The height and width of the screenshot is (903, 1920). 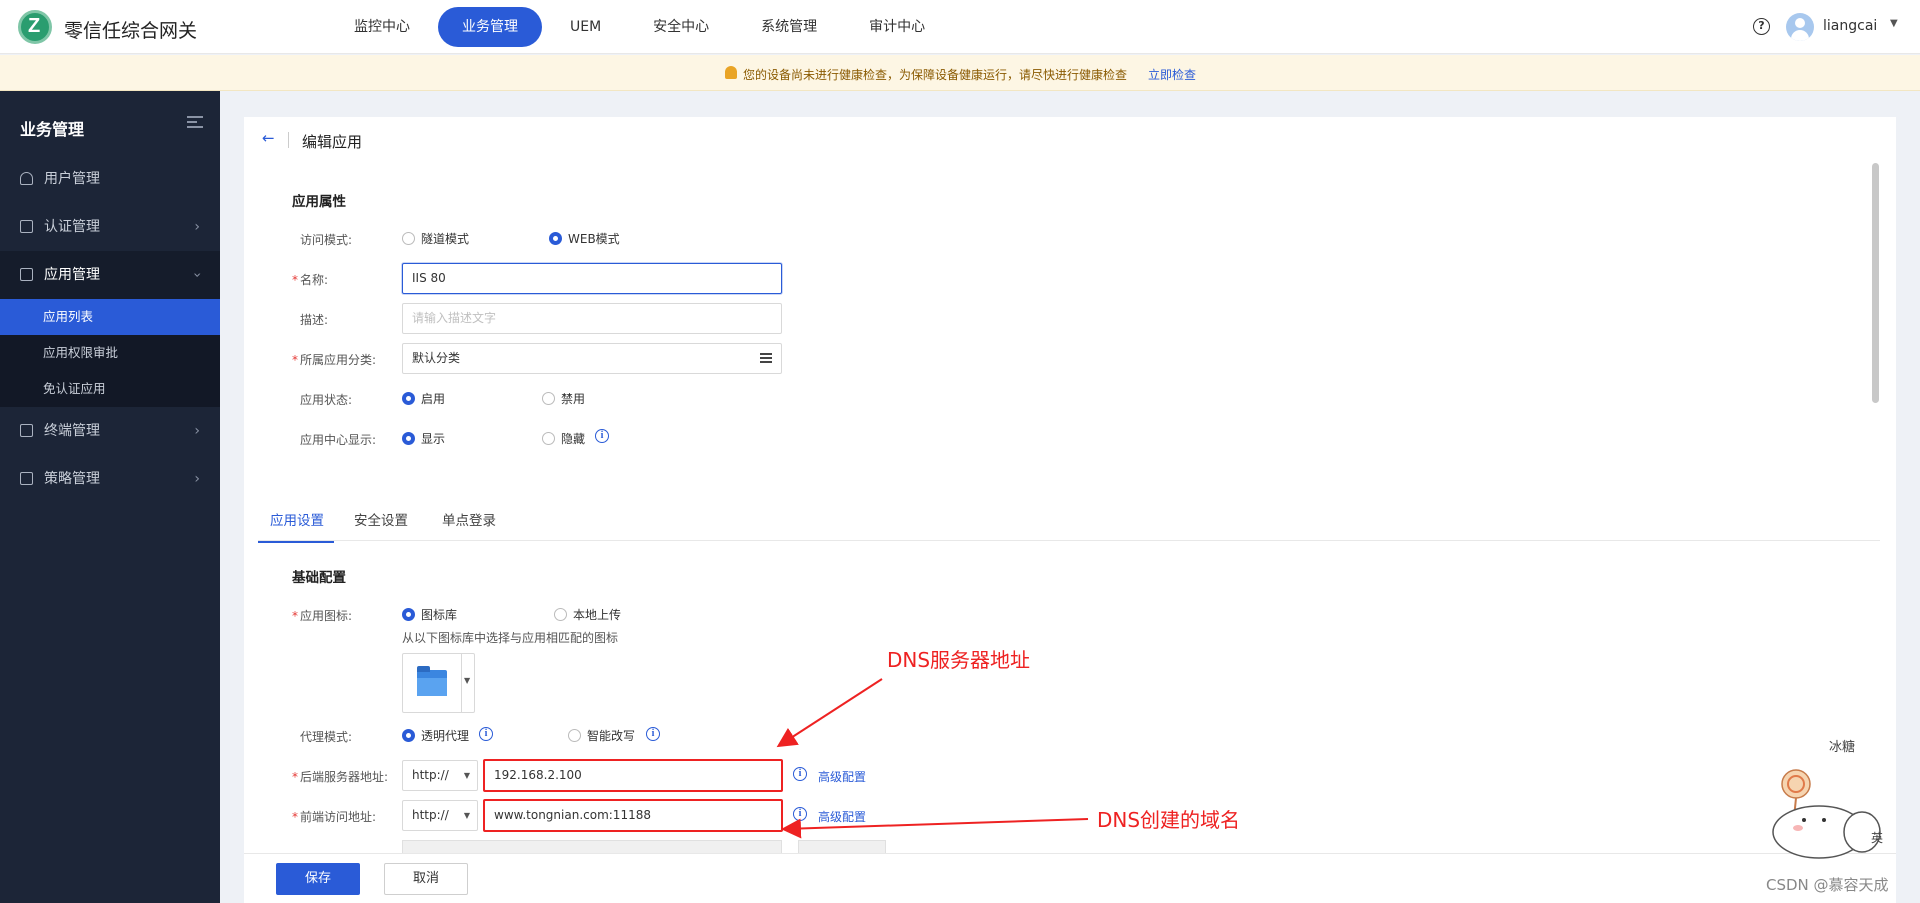 What do you see at coordinates (268, 138) in the screenshot?
I see `back-arrow-icon: ←` at bounding box center [268, 138].